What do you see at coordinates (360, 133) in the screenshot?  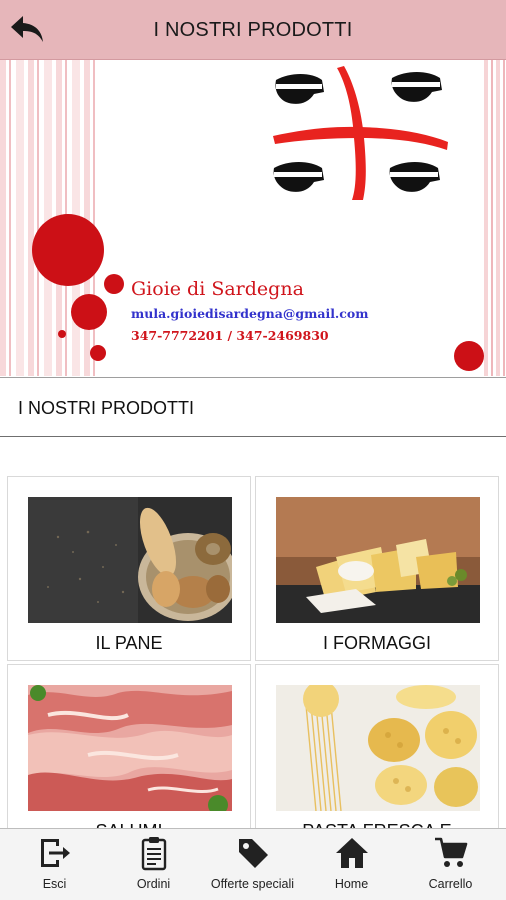 I see `sardinia-flag-emblem` at bounding box center [360, 133].